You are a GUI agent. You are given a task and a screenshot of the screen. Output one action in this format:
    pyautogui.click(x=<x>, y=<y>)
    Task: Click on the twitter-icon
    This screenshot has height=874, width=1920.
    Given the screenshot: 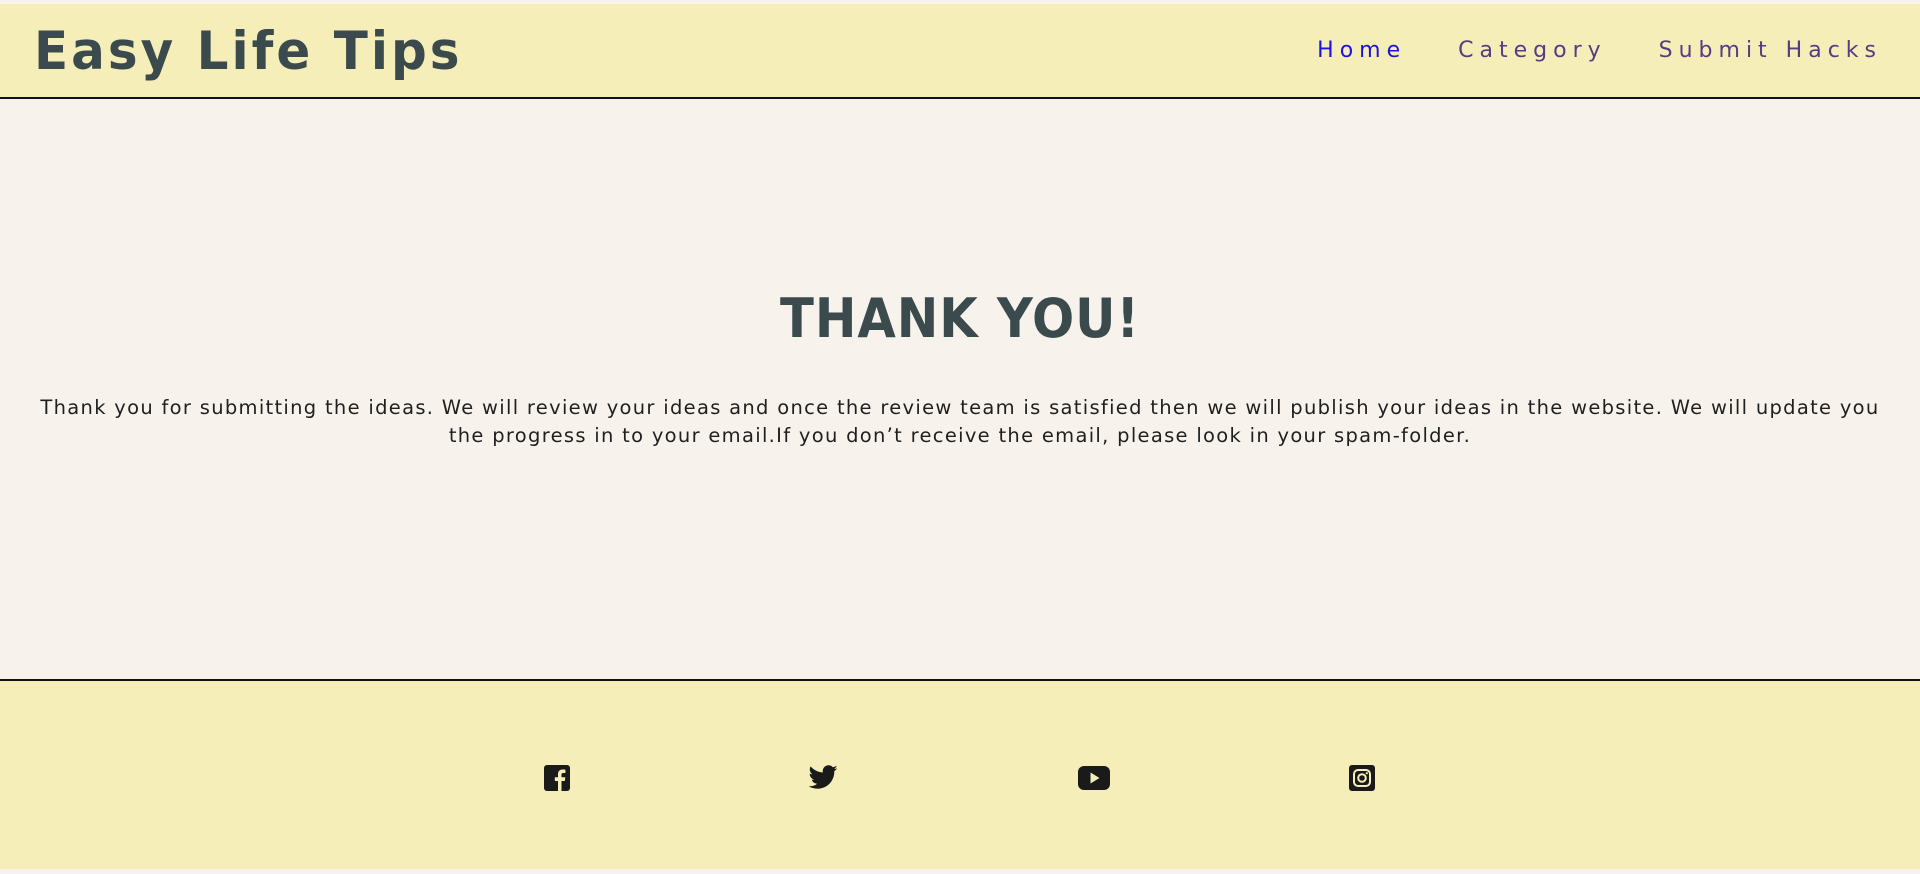 What is the action you would take?
    pyautogui.click(x=823, y=778)
    